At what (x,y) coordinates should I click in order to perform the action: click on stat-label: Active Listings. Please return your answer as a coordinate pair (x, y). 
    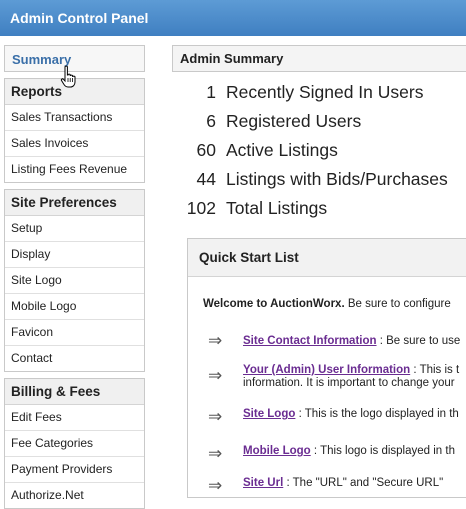
    Looking at the image, I should click on (282, 150).